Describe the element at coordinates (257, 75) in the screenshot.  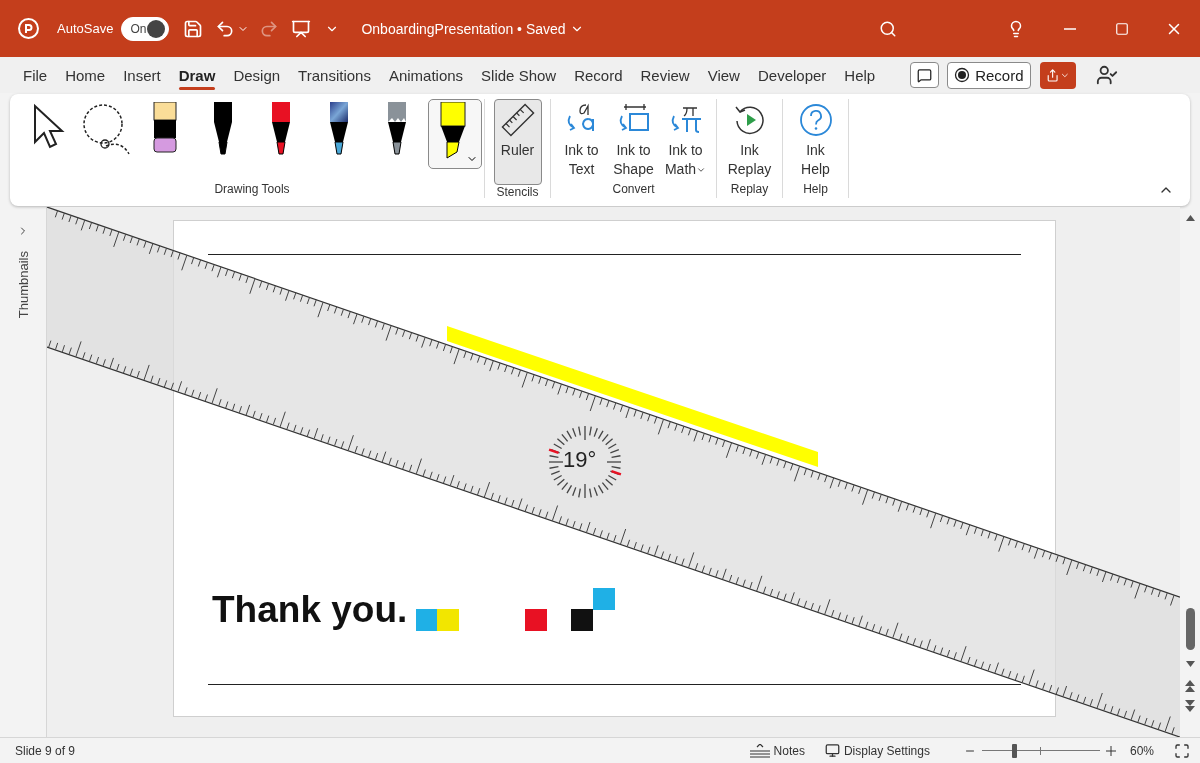
I see `ribbon-tab: Design` at that location.